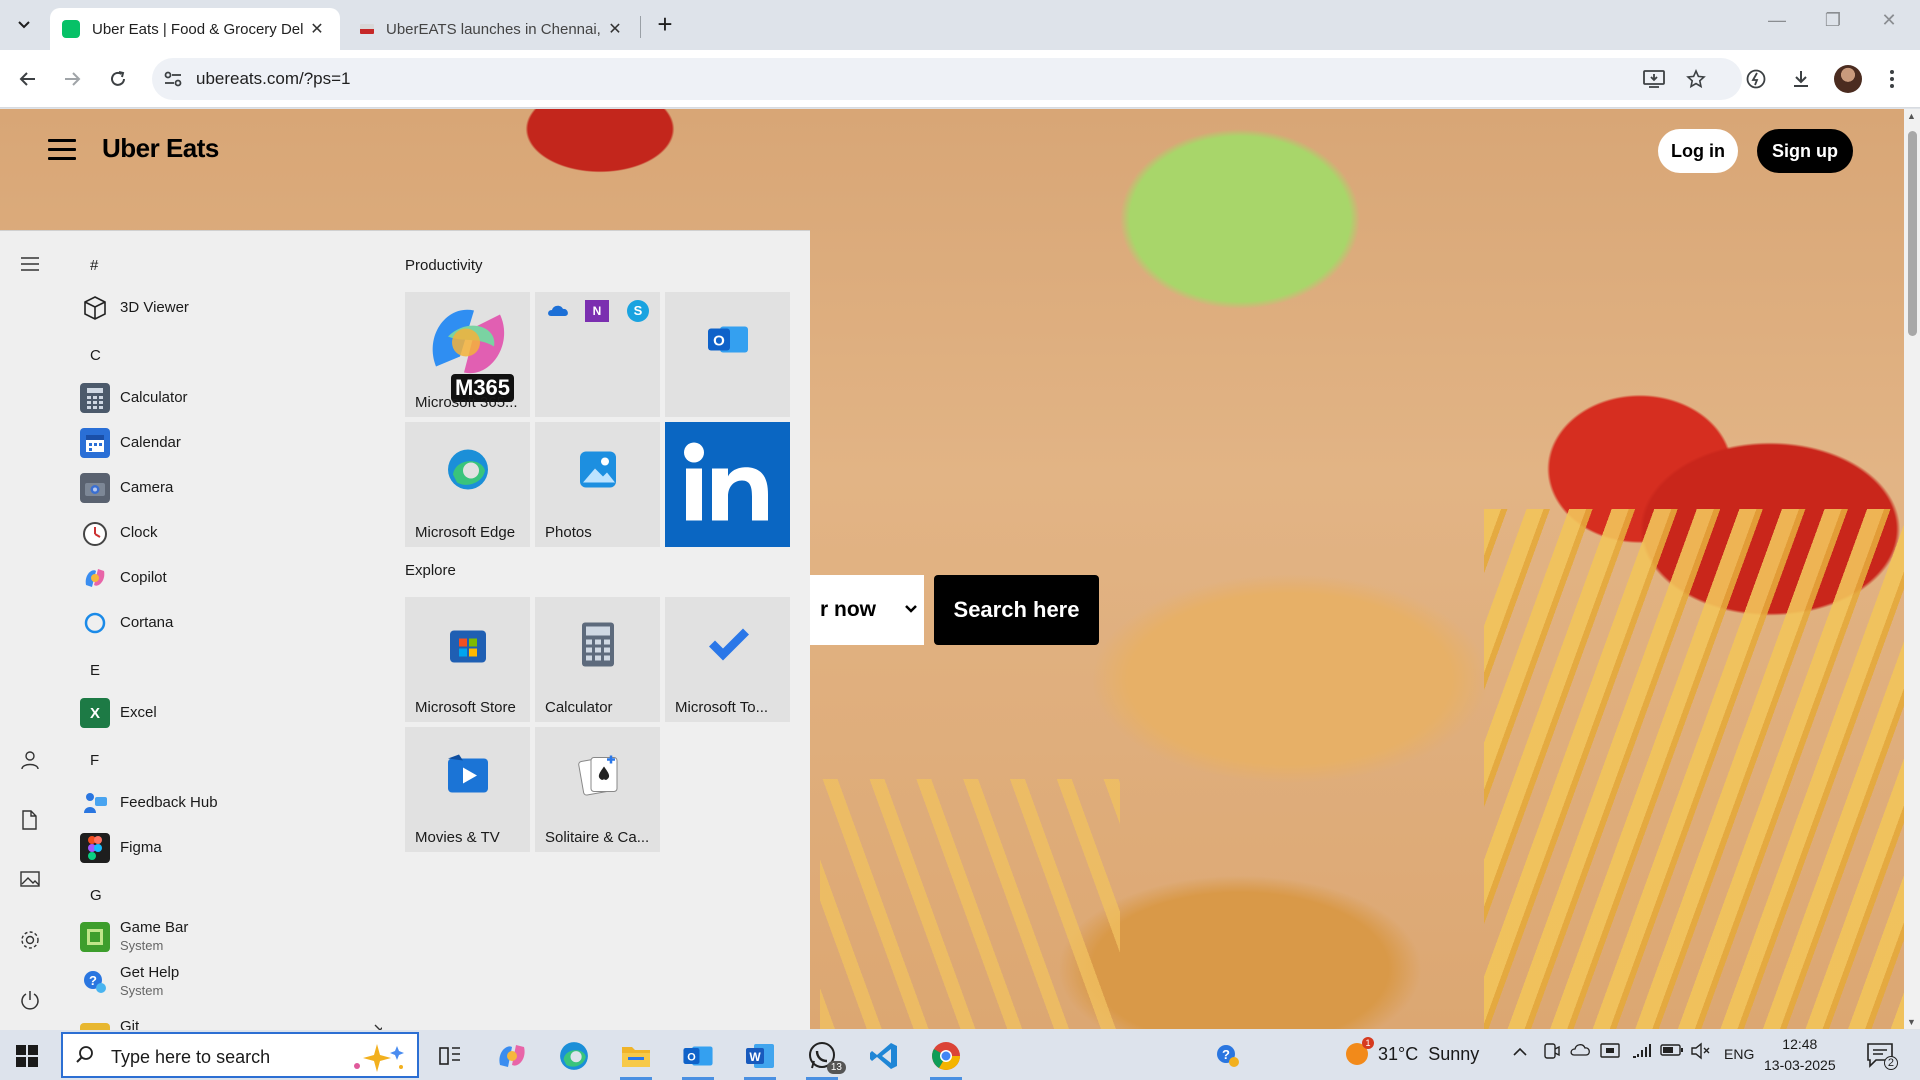 This screenshot has height=1080, width=1920. I want to click on scroll-up-icon: ▲, so click(1911, 116).